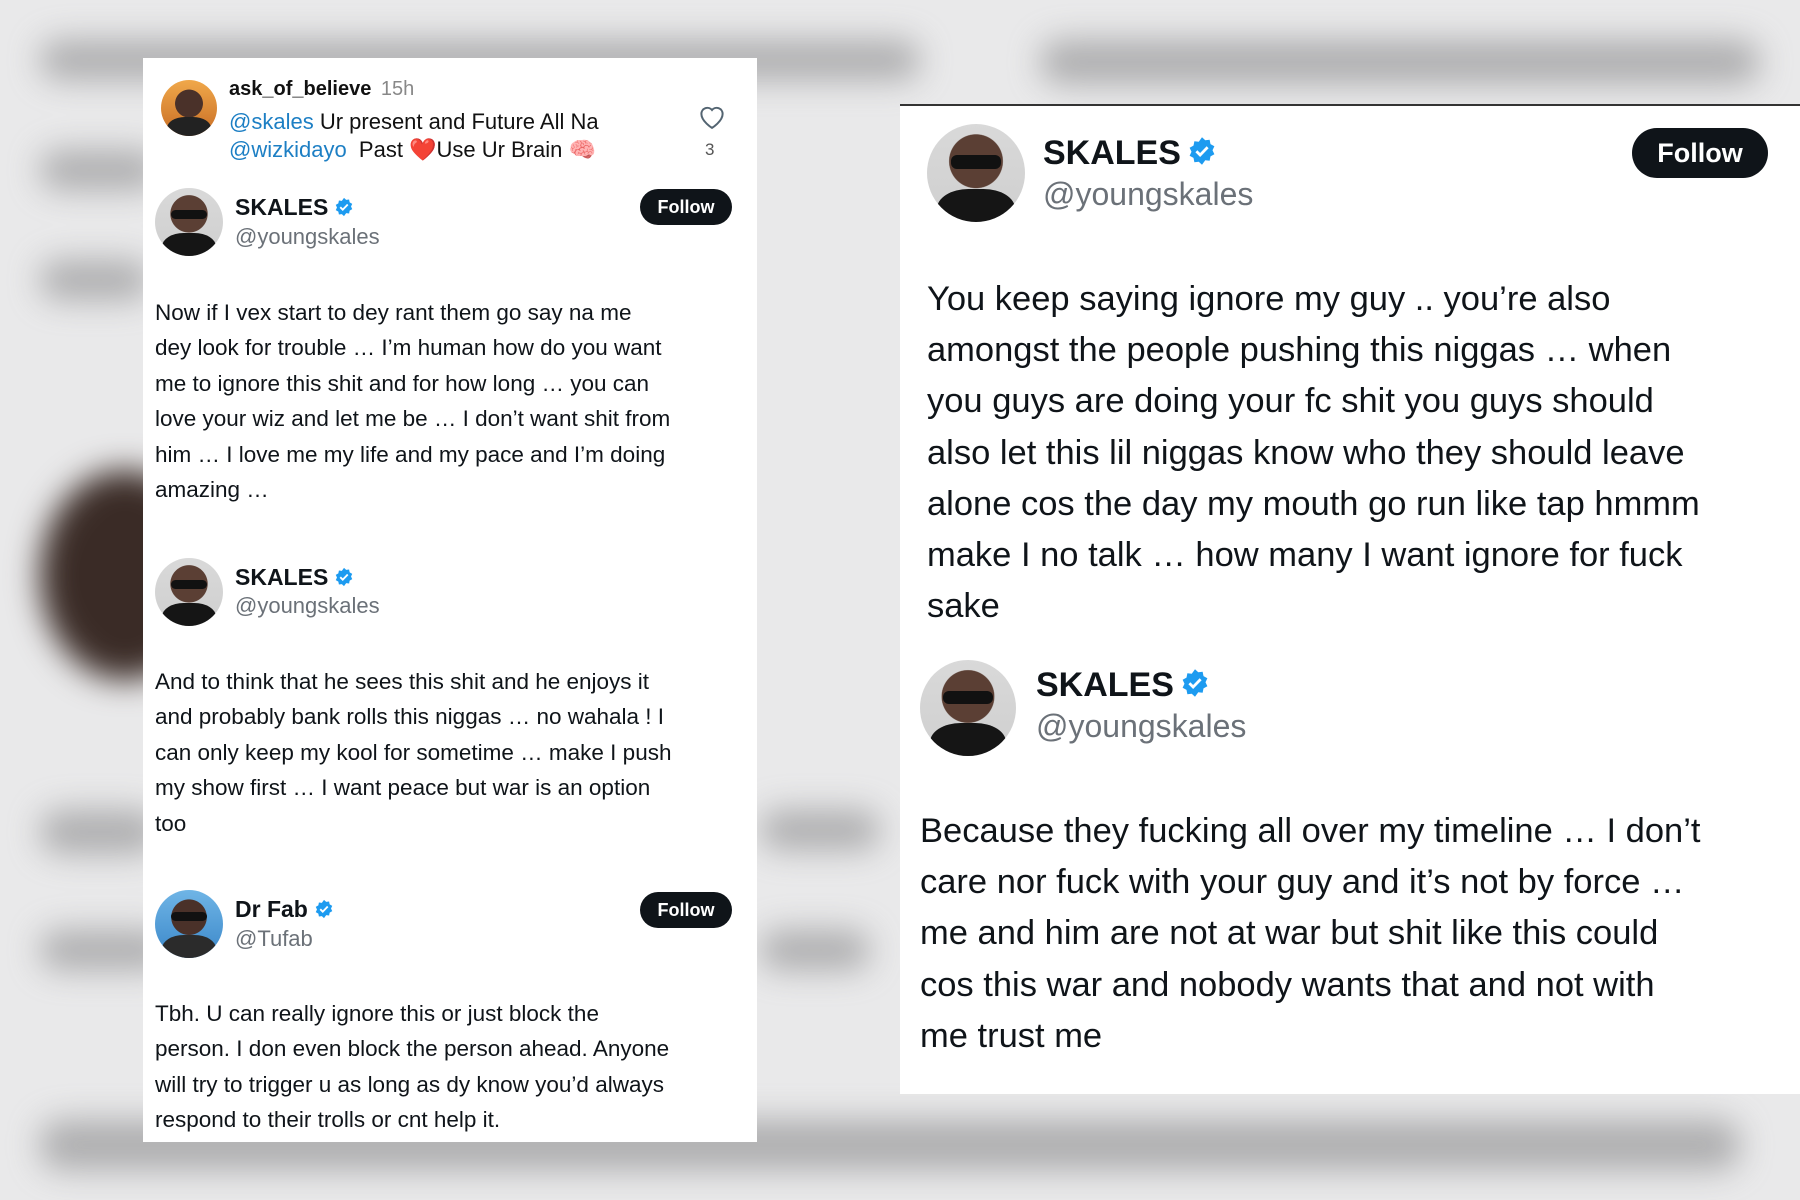 The image size is (1800, 1200). I want to click on commenter-username: ask_of_believe, so click(300, 89).